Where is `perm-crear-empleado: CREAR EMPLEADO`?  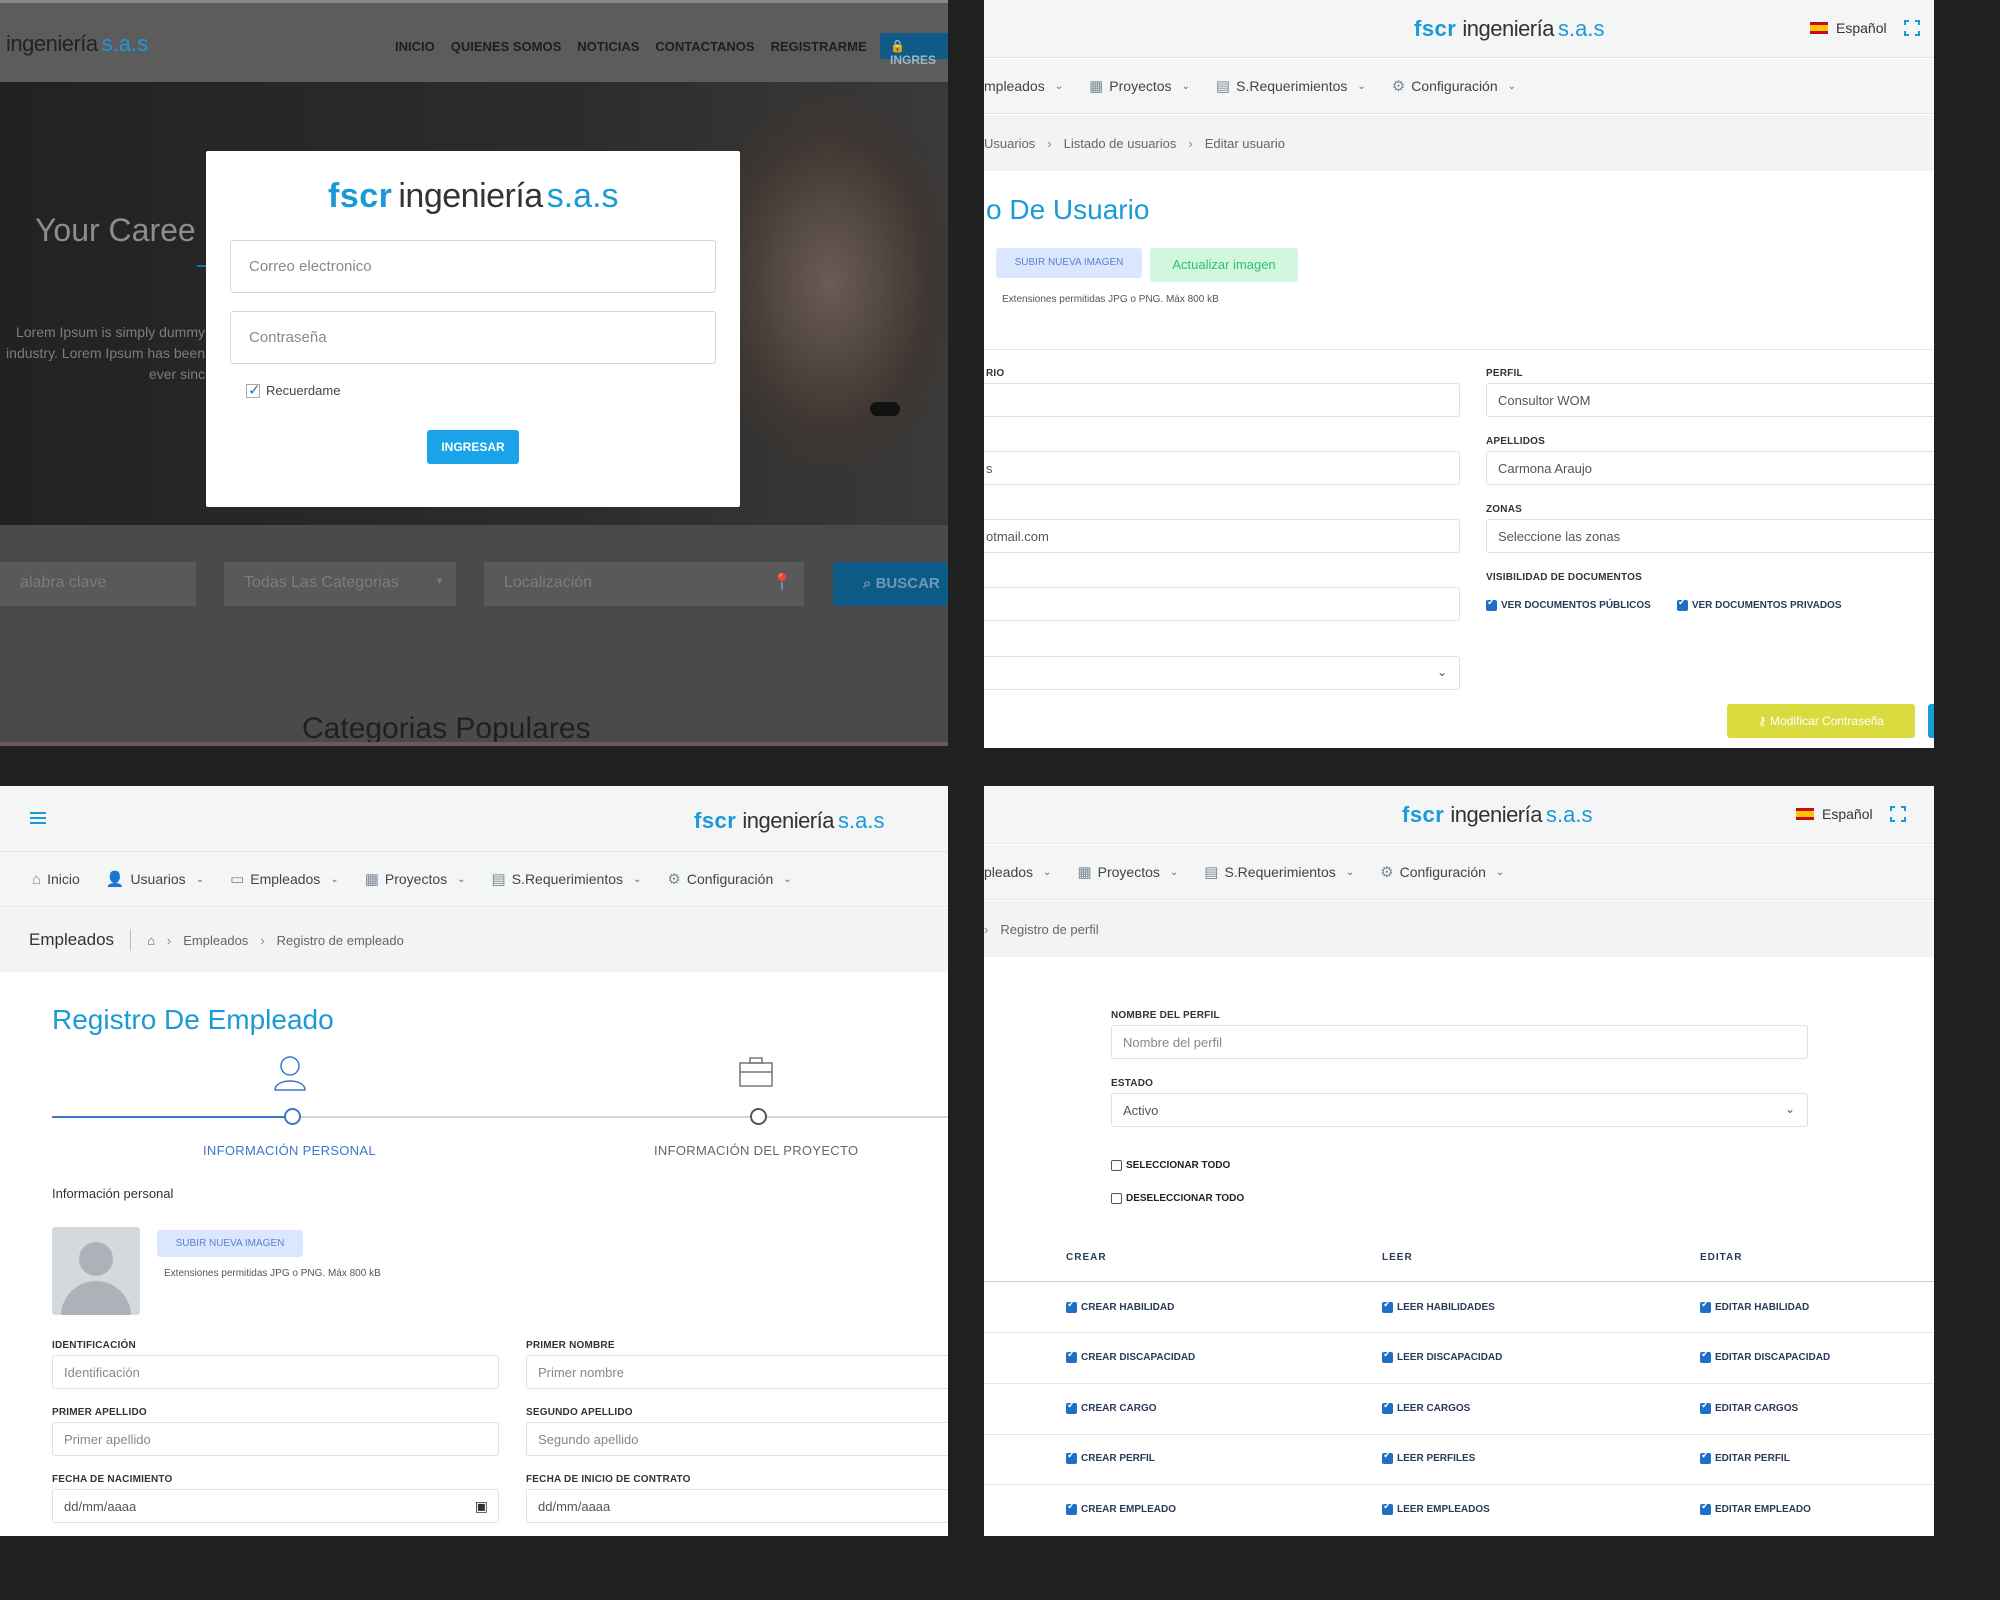
perm-crear-empleado: CREAR EMPLEADO is located at coordinates (1121, 1508).